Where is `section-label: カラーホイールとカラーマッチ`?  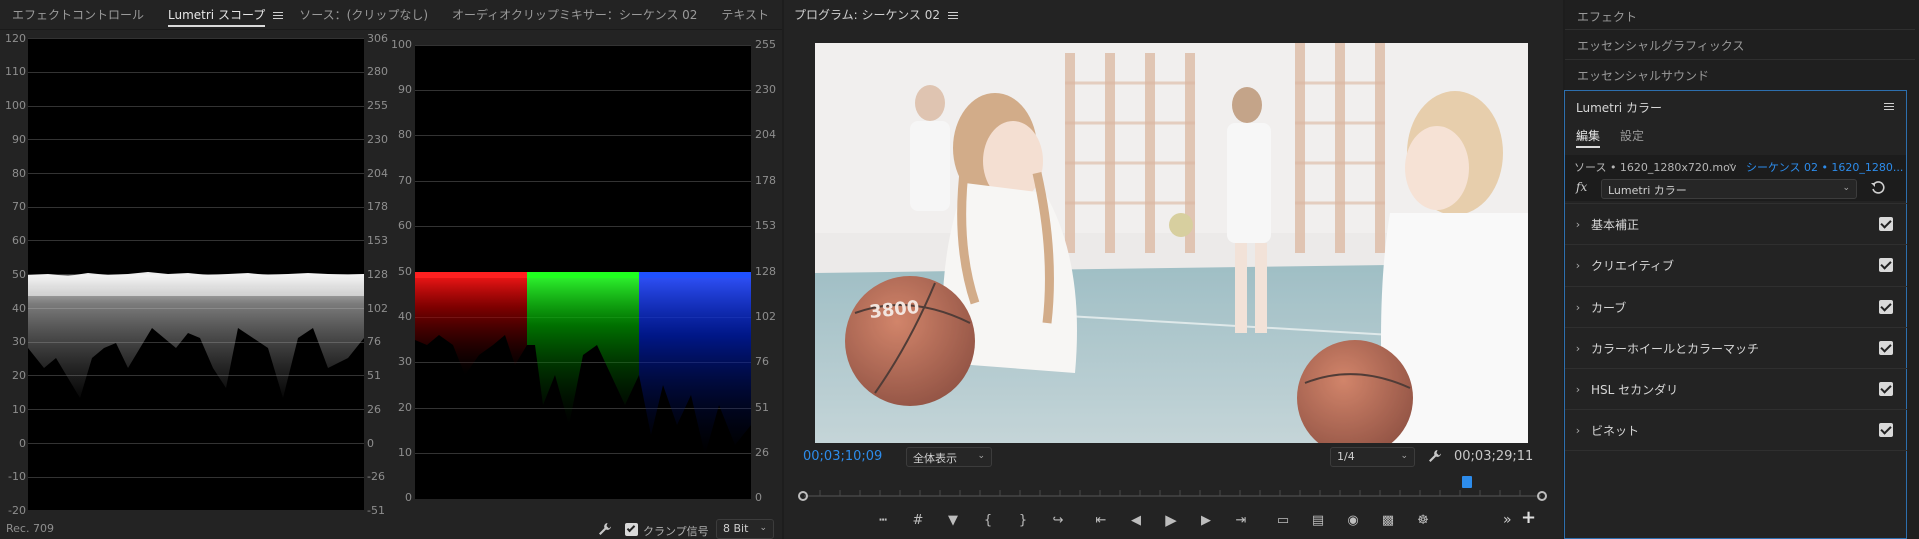
section-label: カラーホイールとカラーマッチ is located at coordinates (1675, 348).